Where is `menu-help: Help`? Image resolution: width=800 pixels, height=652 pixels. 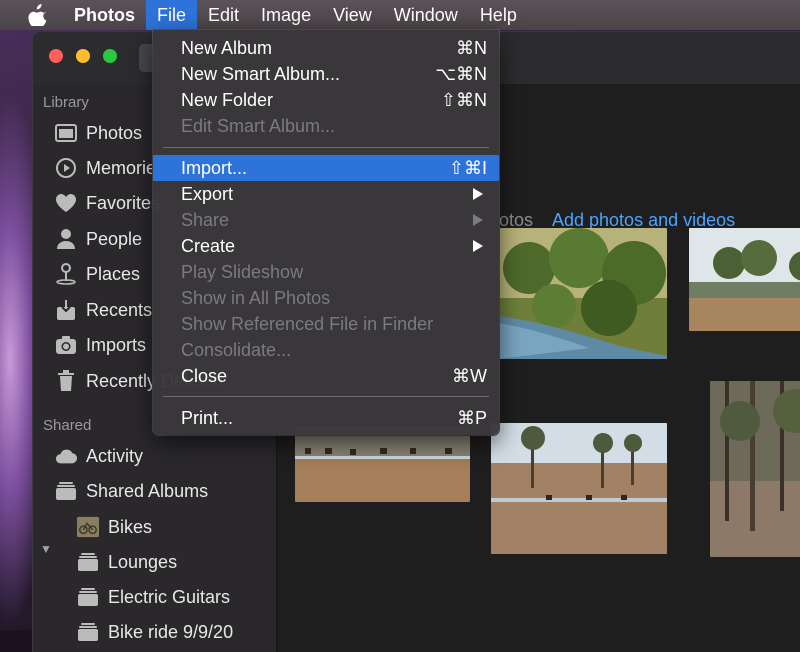
menu-help: Help is located at coordinates (498, 15).